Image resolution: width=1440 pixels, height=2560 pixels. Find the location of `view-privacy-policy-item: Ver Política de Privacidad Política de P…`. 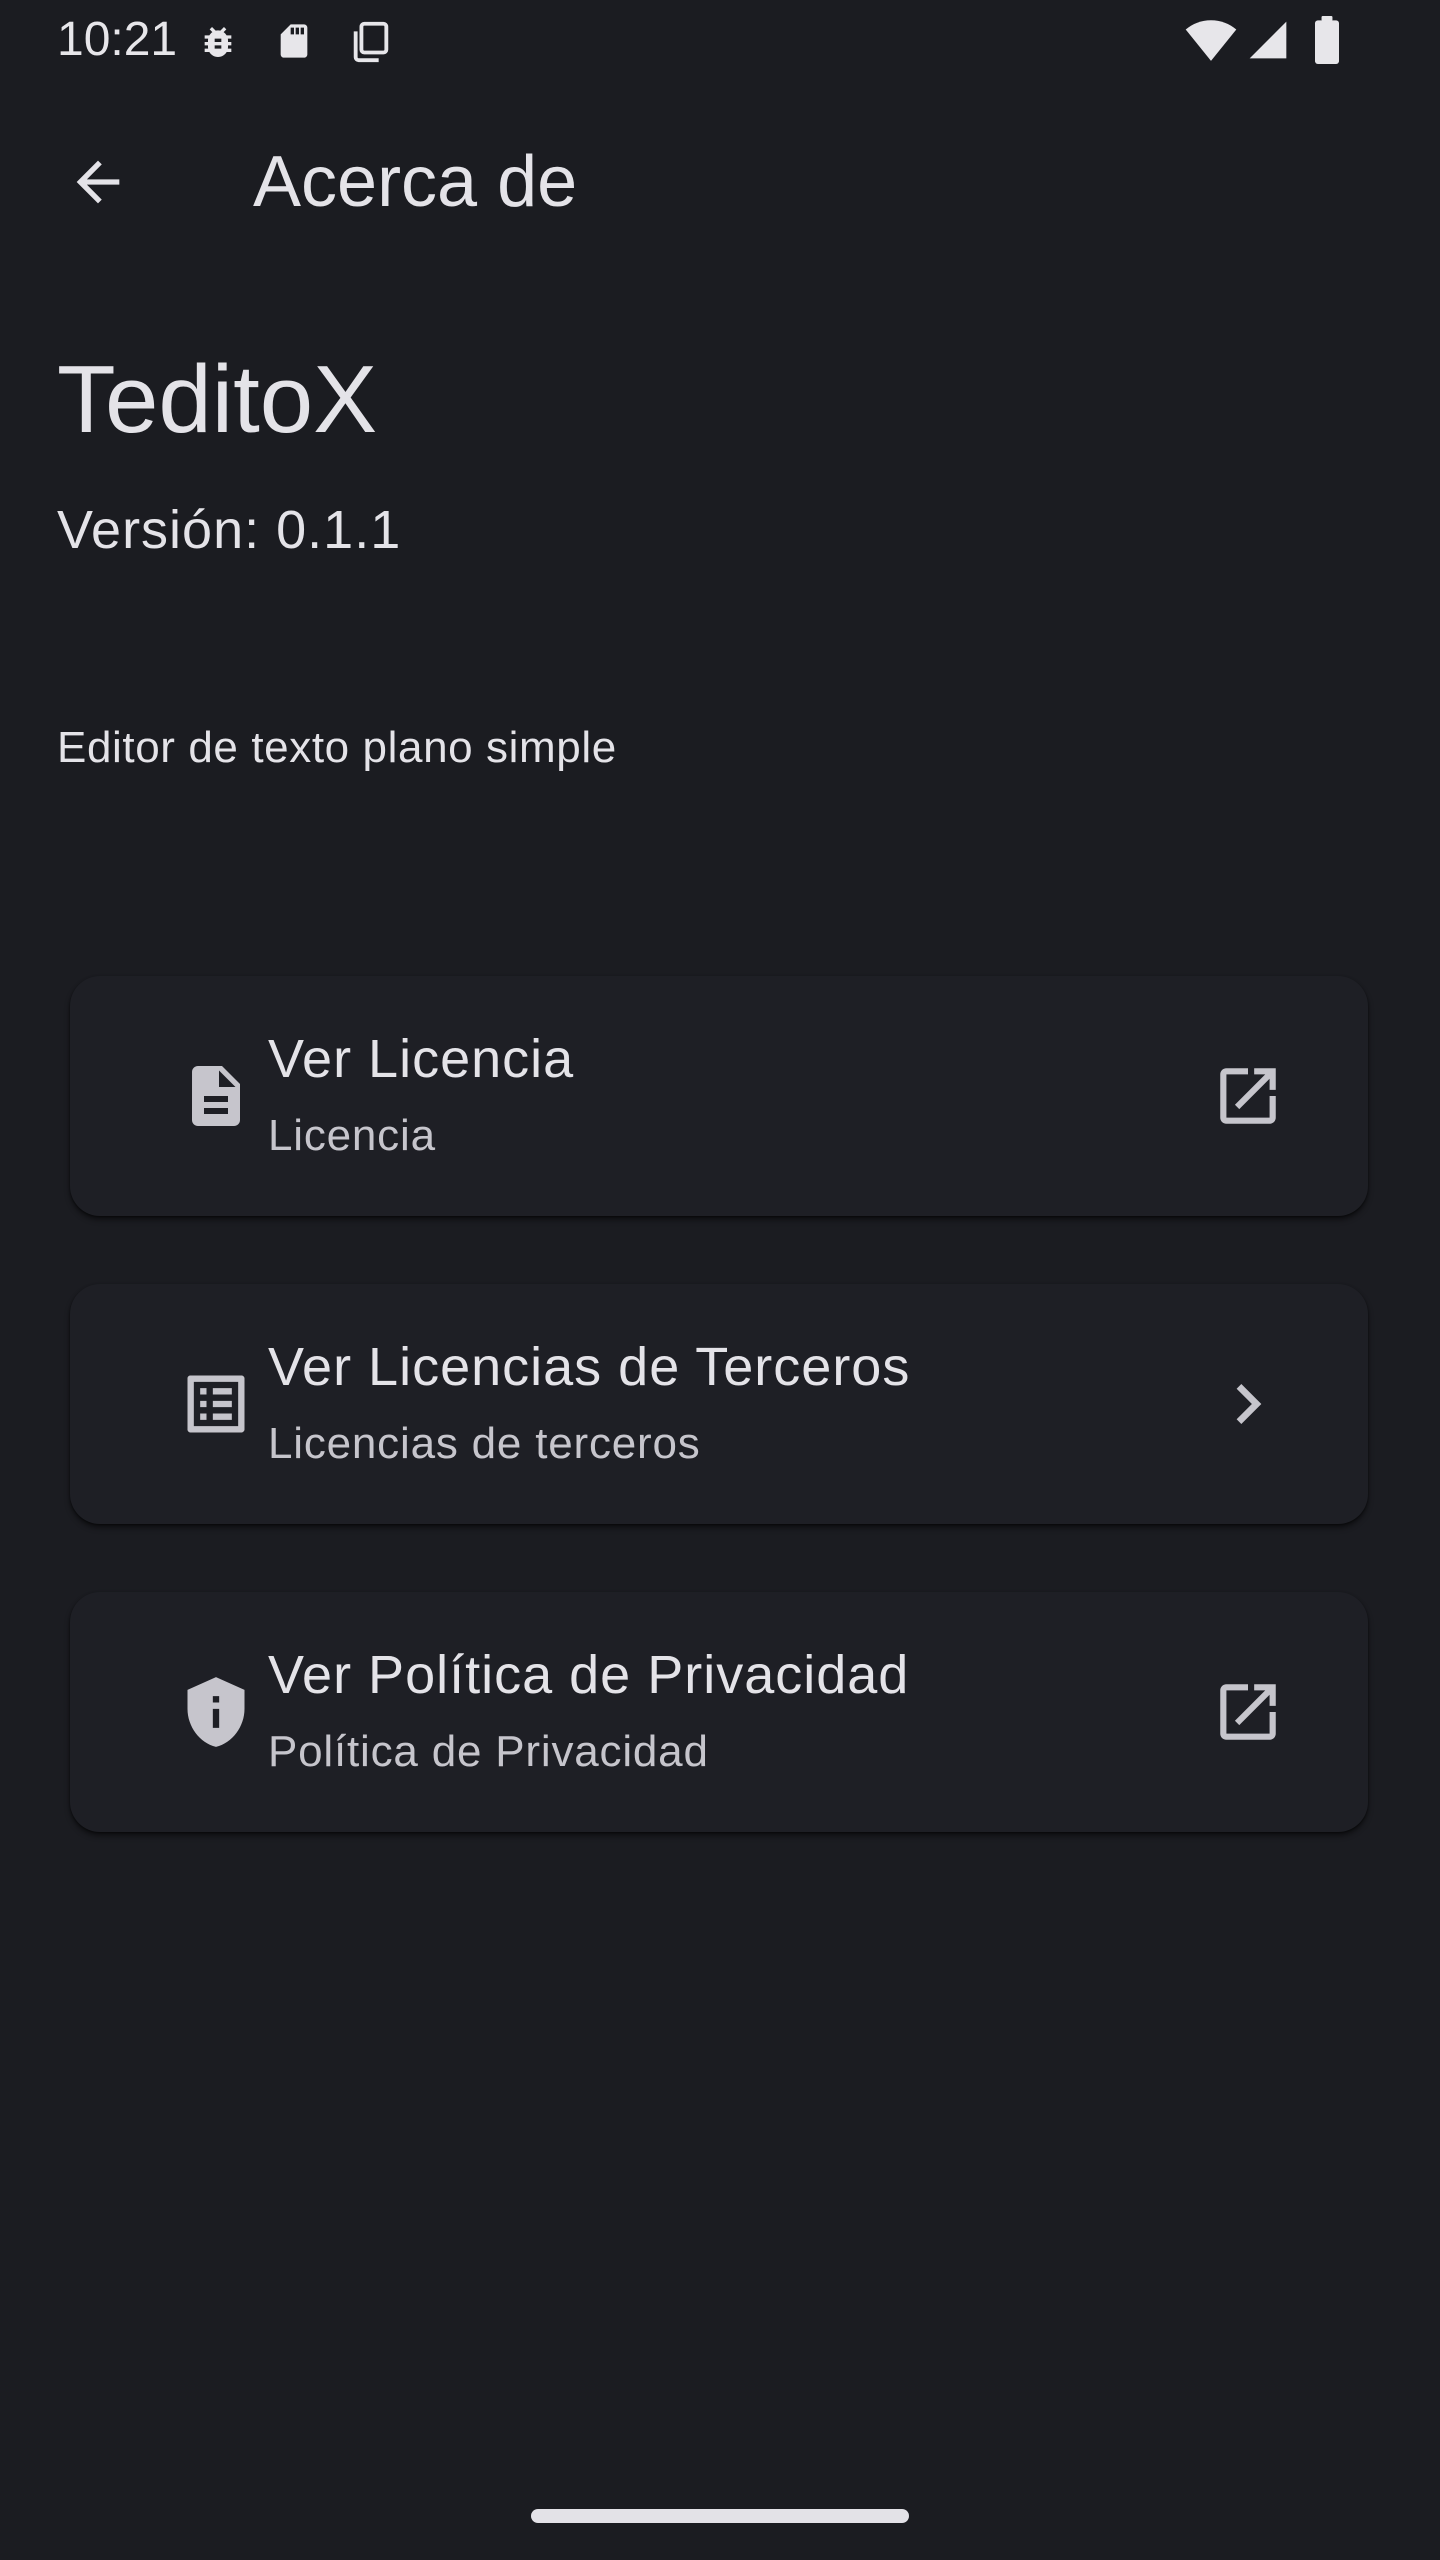

view-privacy-policy-item: Ver Política de Privacidad Política de P… is located at coordinates (719, 1712).